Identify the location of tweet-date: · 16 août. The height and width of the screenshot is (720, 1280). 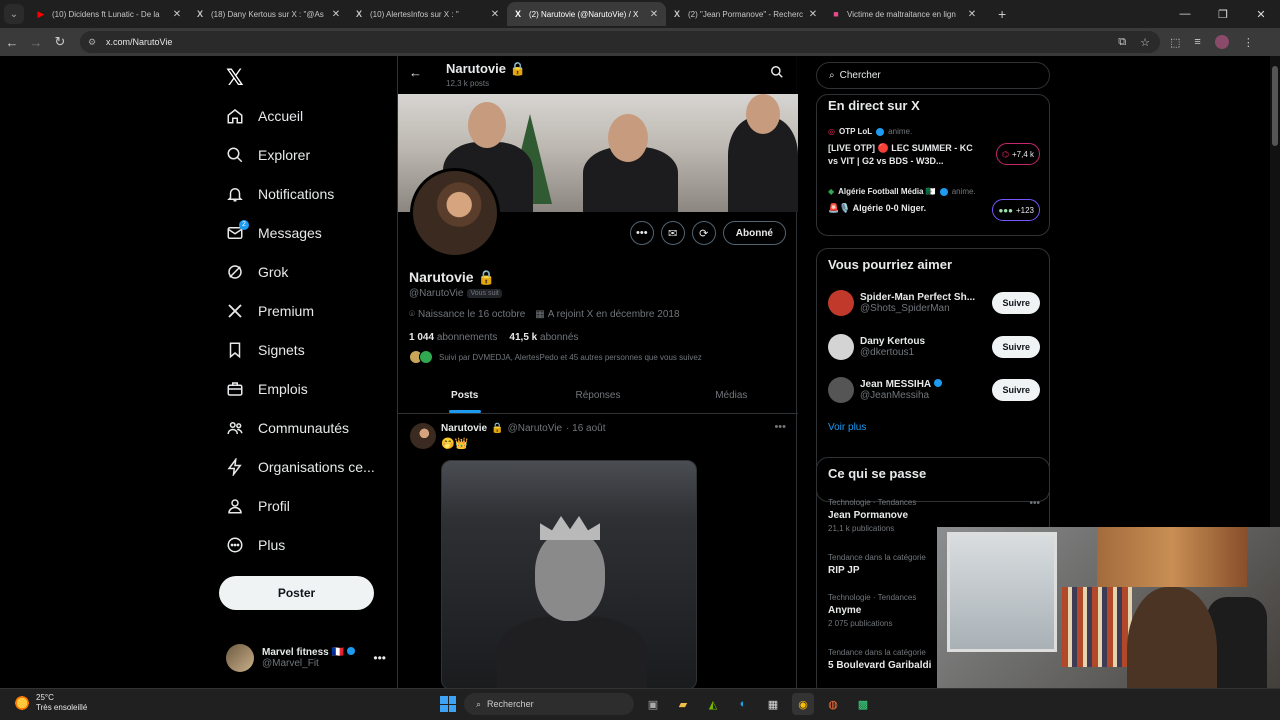
(585, 428).